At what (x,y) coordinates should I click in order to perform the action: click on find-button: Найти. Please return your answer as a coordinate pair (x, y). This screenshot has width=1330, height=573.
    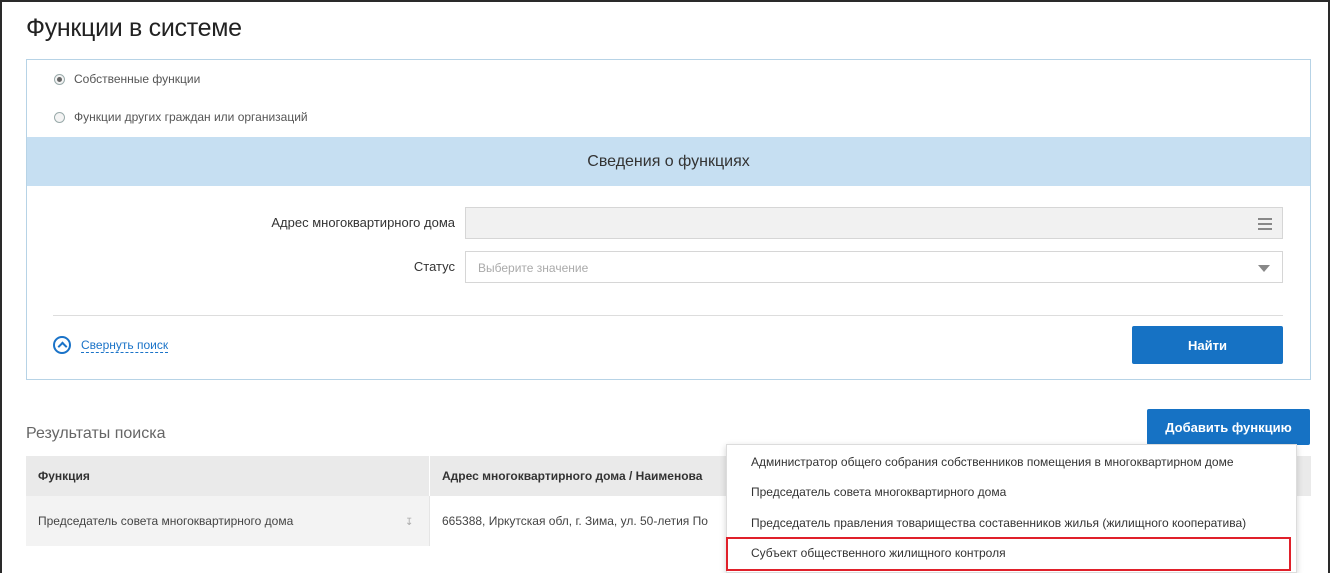
    Looking at the image, I should click on (1207, 345).